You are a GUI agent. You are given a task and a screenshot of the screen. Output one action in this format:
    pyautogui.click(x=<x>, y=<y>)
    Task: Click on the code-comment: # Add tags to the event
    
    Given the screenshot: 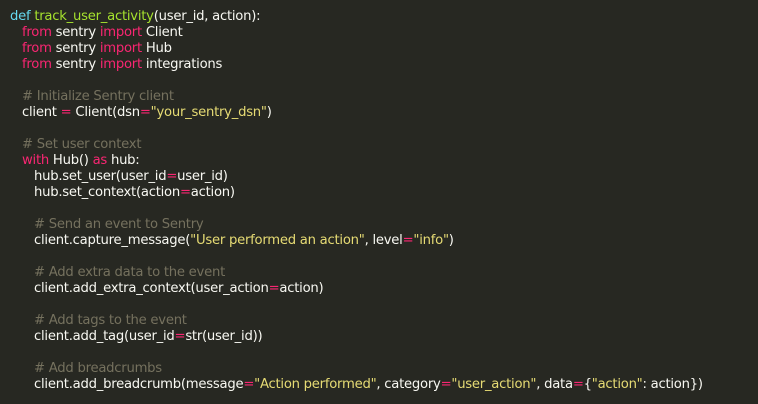 What is the action you would take?
    pyautogui.click(x=110, y=320)
    